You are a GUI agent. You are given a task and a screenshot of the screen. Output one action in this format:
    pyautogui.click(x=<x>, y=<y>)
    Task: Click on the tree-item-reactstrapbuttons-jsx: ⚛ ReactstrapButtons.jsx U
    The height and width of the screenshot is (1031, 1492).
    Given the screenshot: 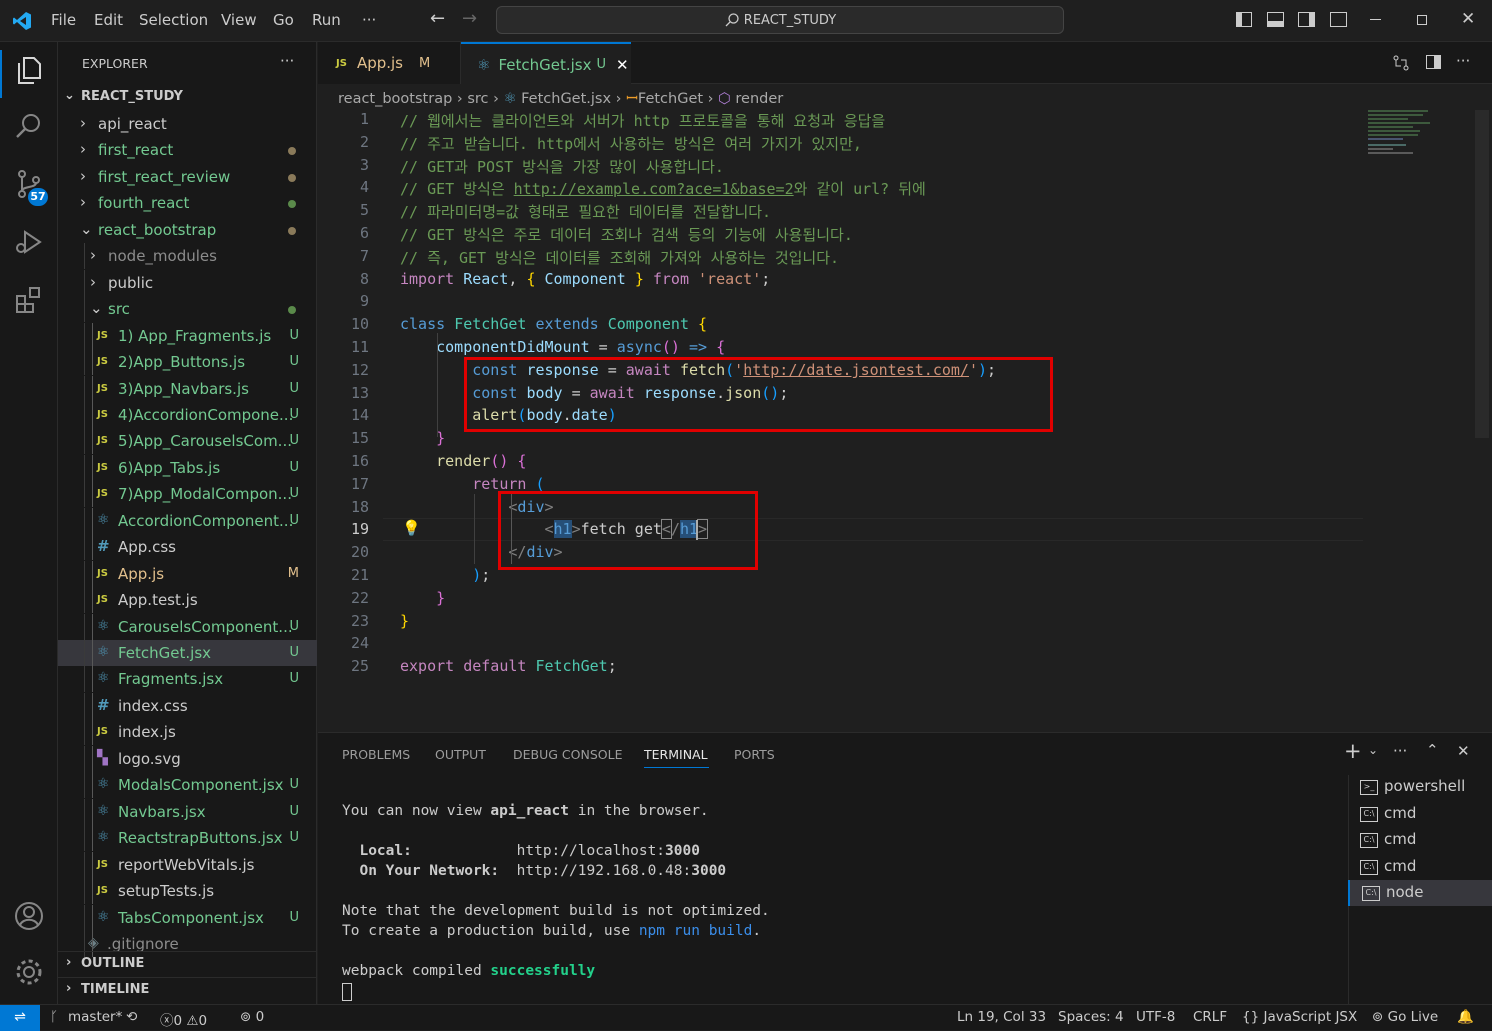 What is the action you would take?
    pyautogui.click(x=187, y=838)
    